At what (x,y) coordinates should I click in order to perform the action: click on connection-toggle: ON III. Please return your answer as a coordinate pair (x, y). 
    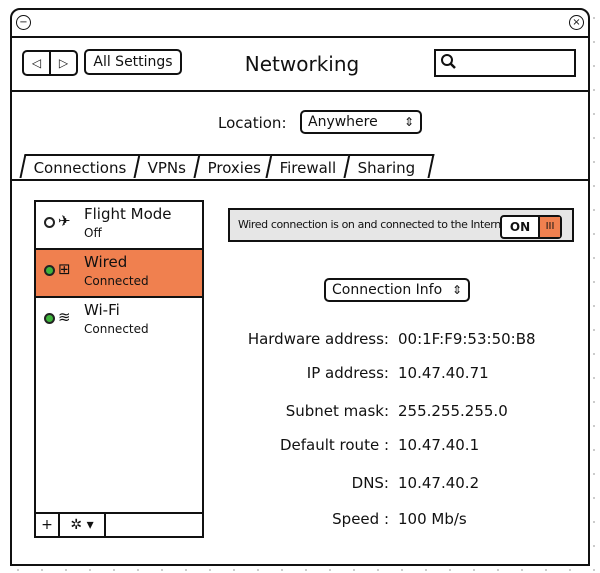
    Looking at the image, I should click on (531, 227).